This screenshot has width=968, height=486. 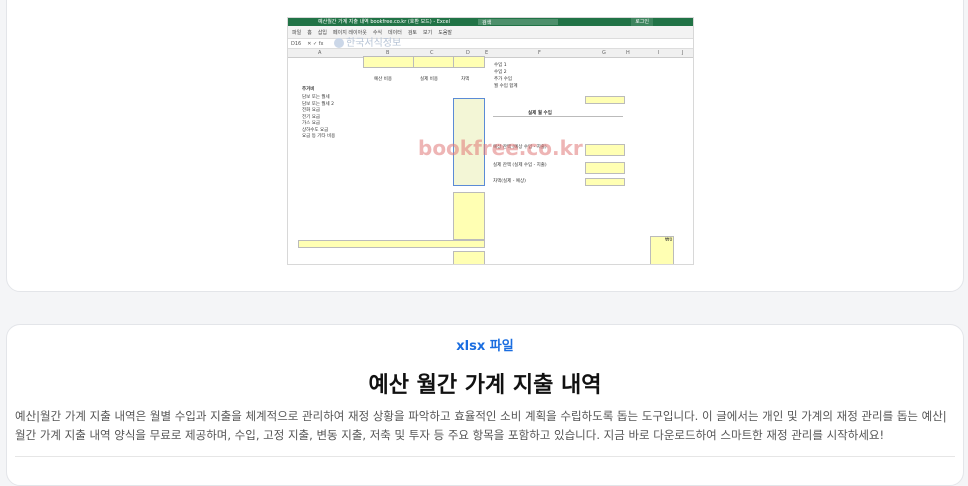 I want to click on expense-row-label: 가스 요금, so click(x=311, y=123).